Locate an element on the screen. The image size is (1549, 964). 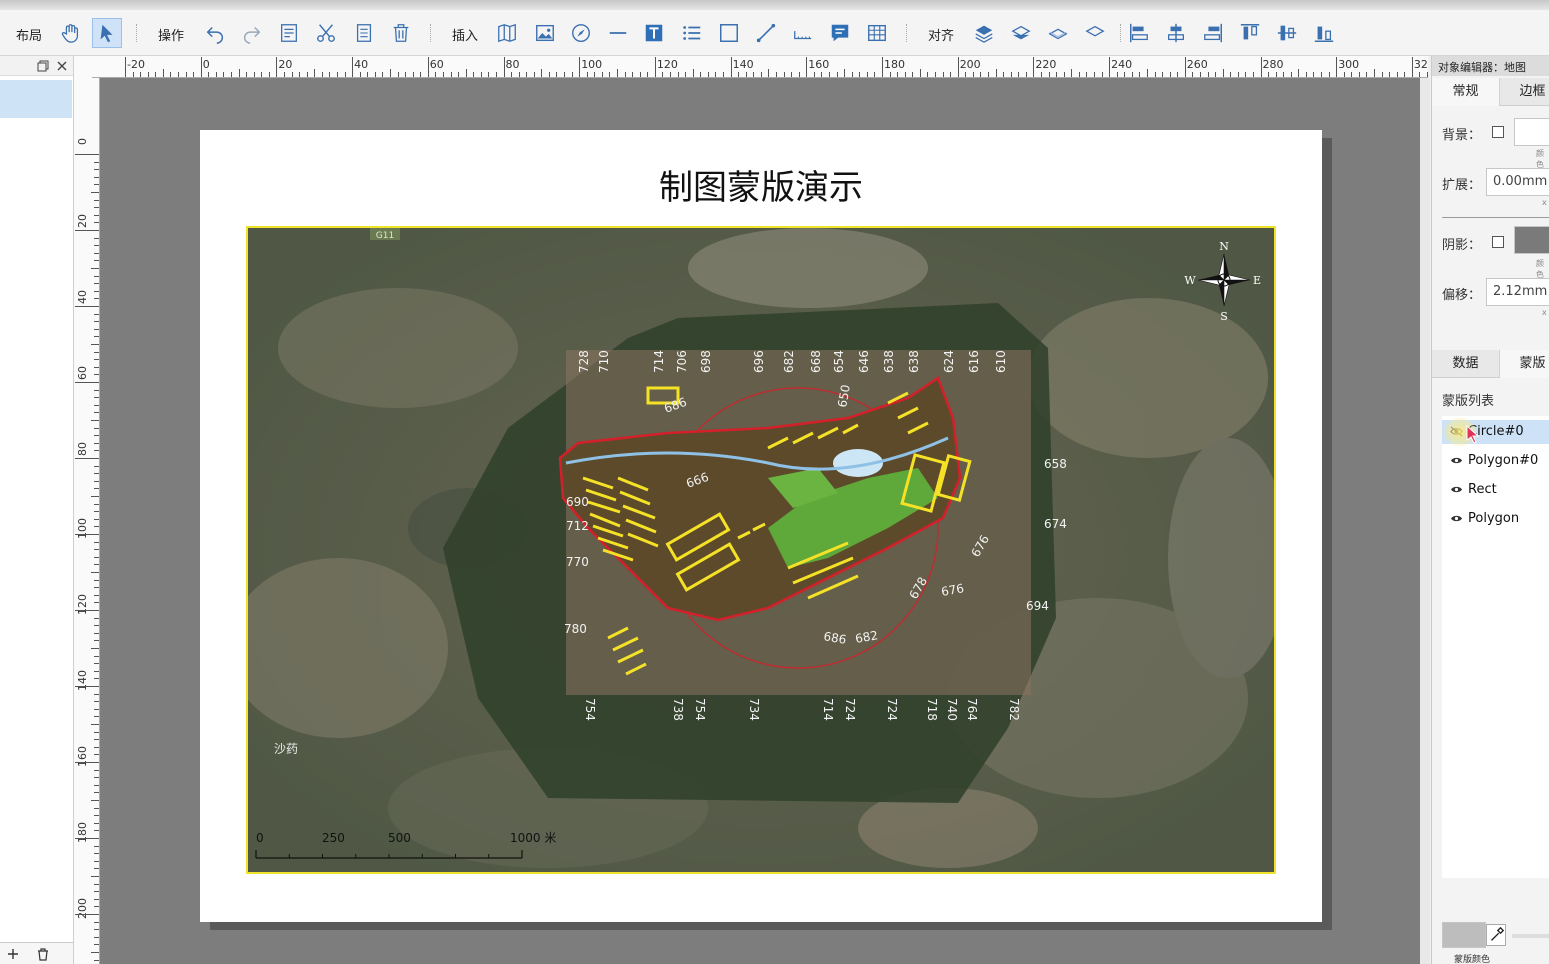
ruler-v-label: 20 is located at coordinates (82, 221).